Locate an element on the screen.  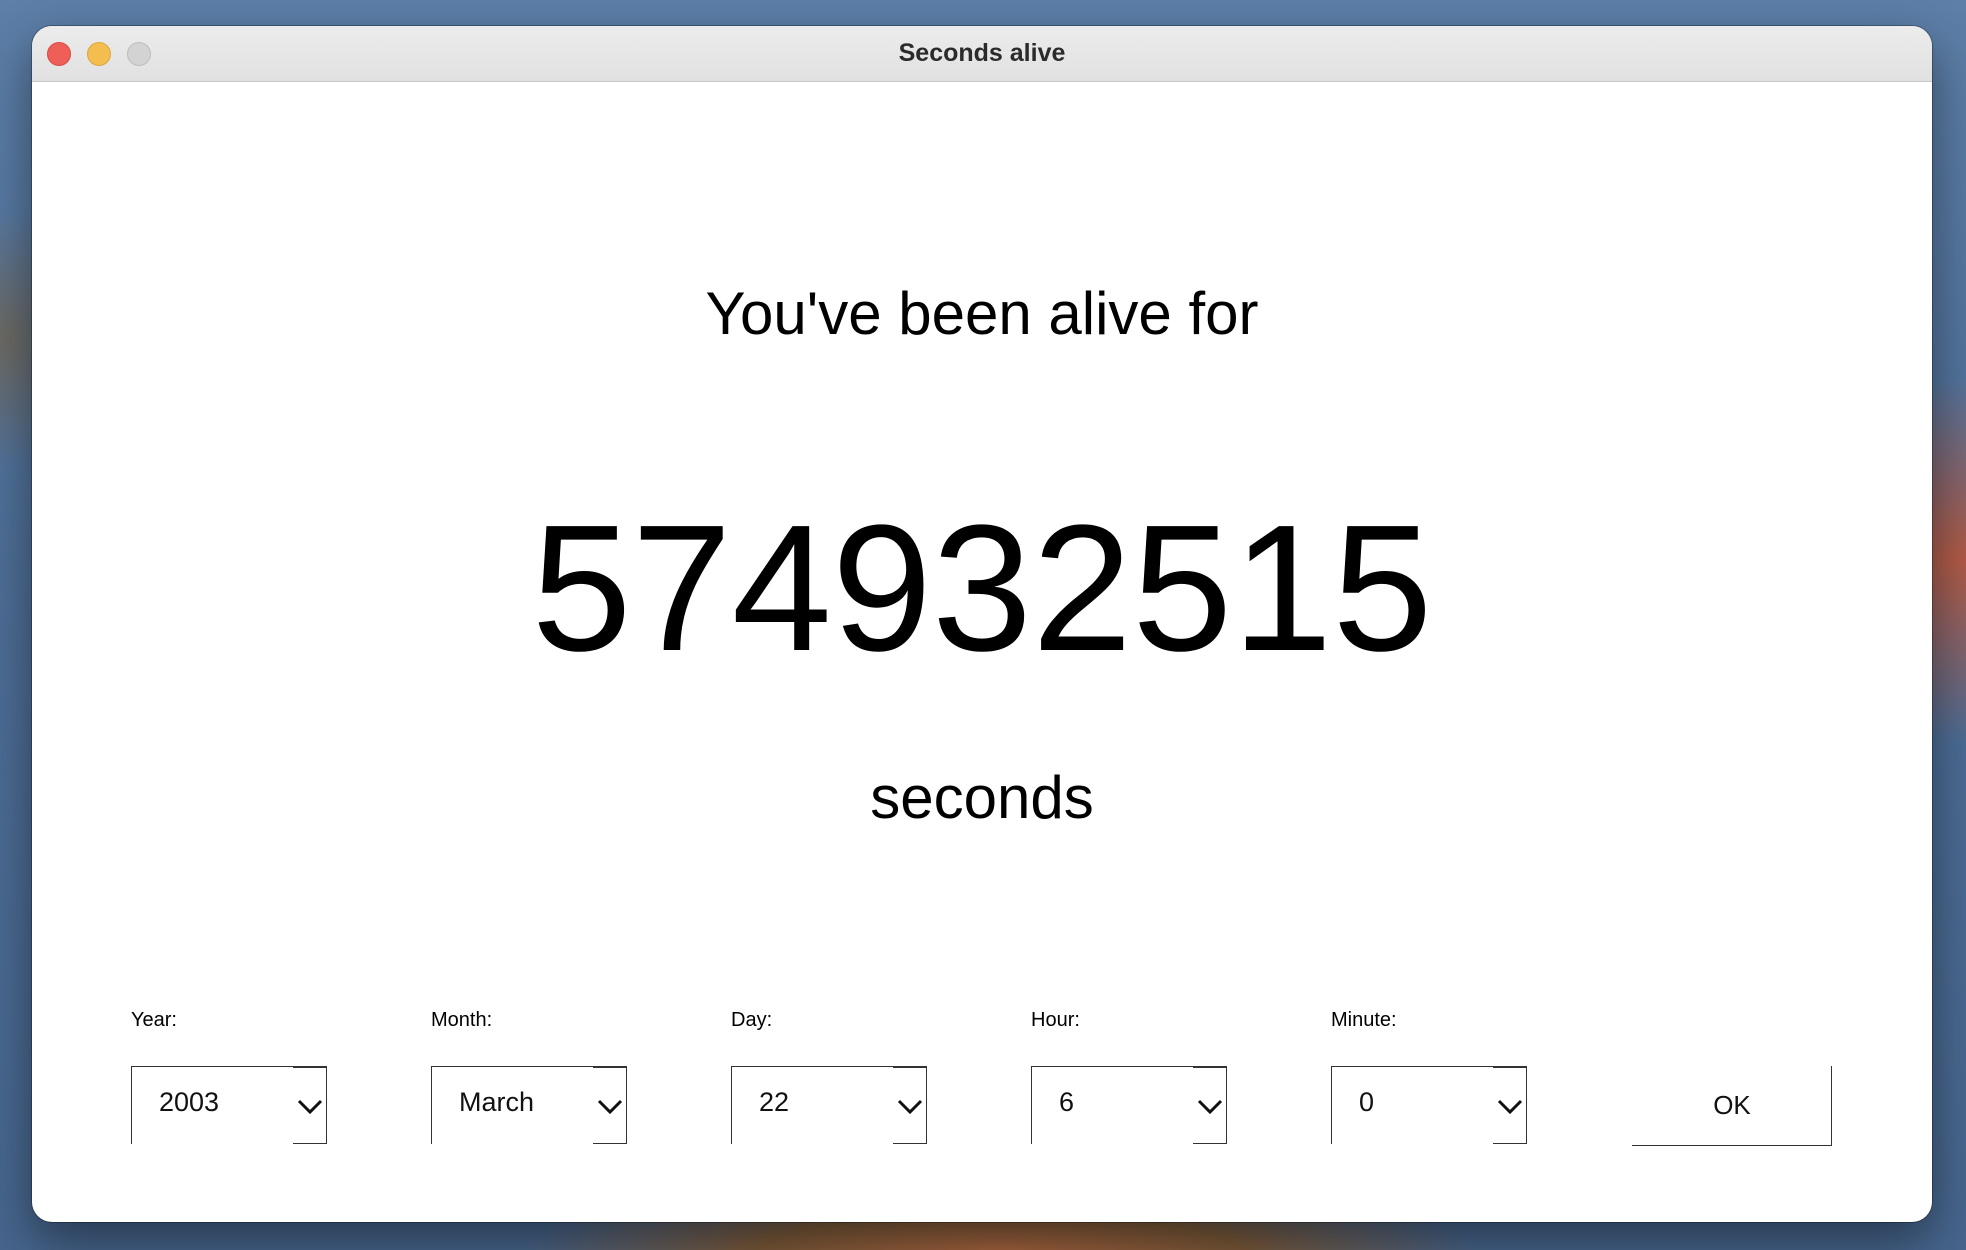
minute-dropdown-button is located at coordinates (1510, 1105).